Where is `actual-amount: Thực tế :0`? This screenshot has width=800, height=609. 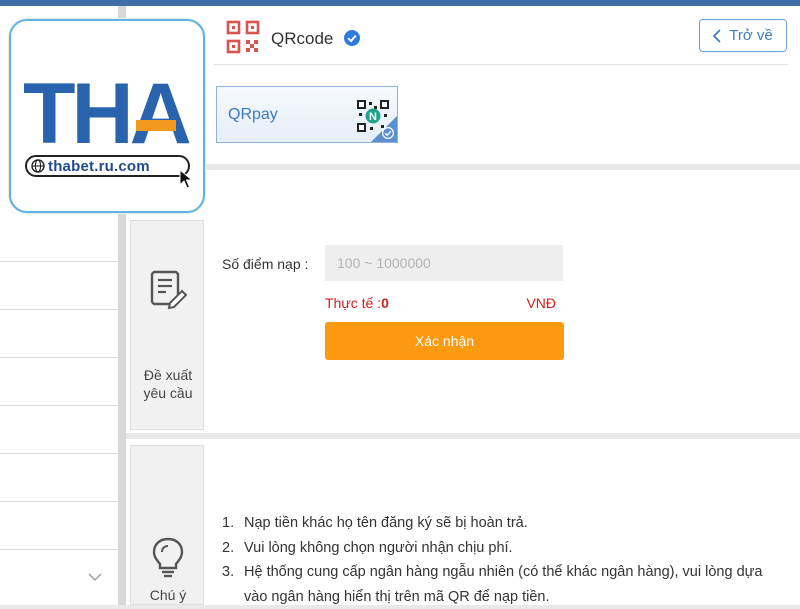
actual-amount: Thực tế :0 is located at coordinates (357, 303).